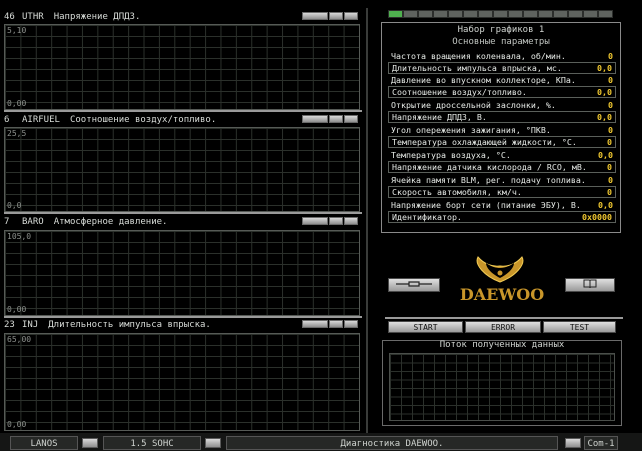 The height and width of the screenshot is (451, 642). What do you see at coordinates (501, 42) in the screenshot?
I see `parameters-group-title: Основные параметры` at bounding box center [501, 42].